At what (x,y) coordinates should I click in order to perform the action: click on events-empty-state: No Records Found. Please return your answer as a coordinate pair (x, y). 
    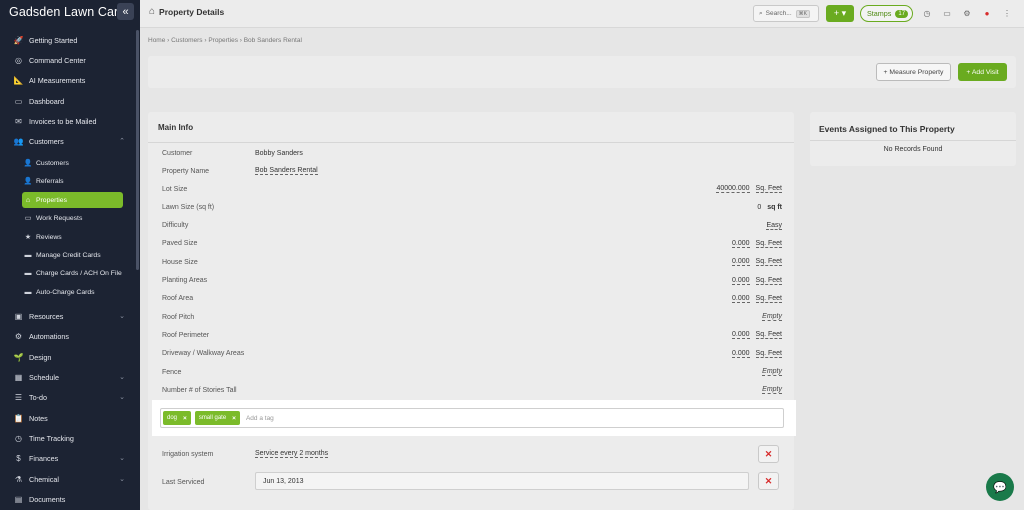
    Looking at the image, I should click on (913, 149).